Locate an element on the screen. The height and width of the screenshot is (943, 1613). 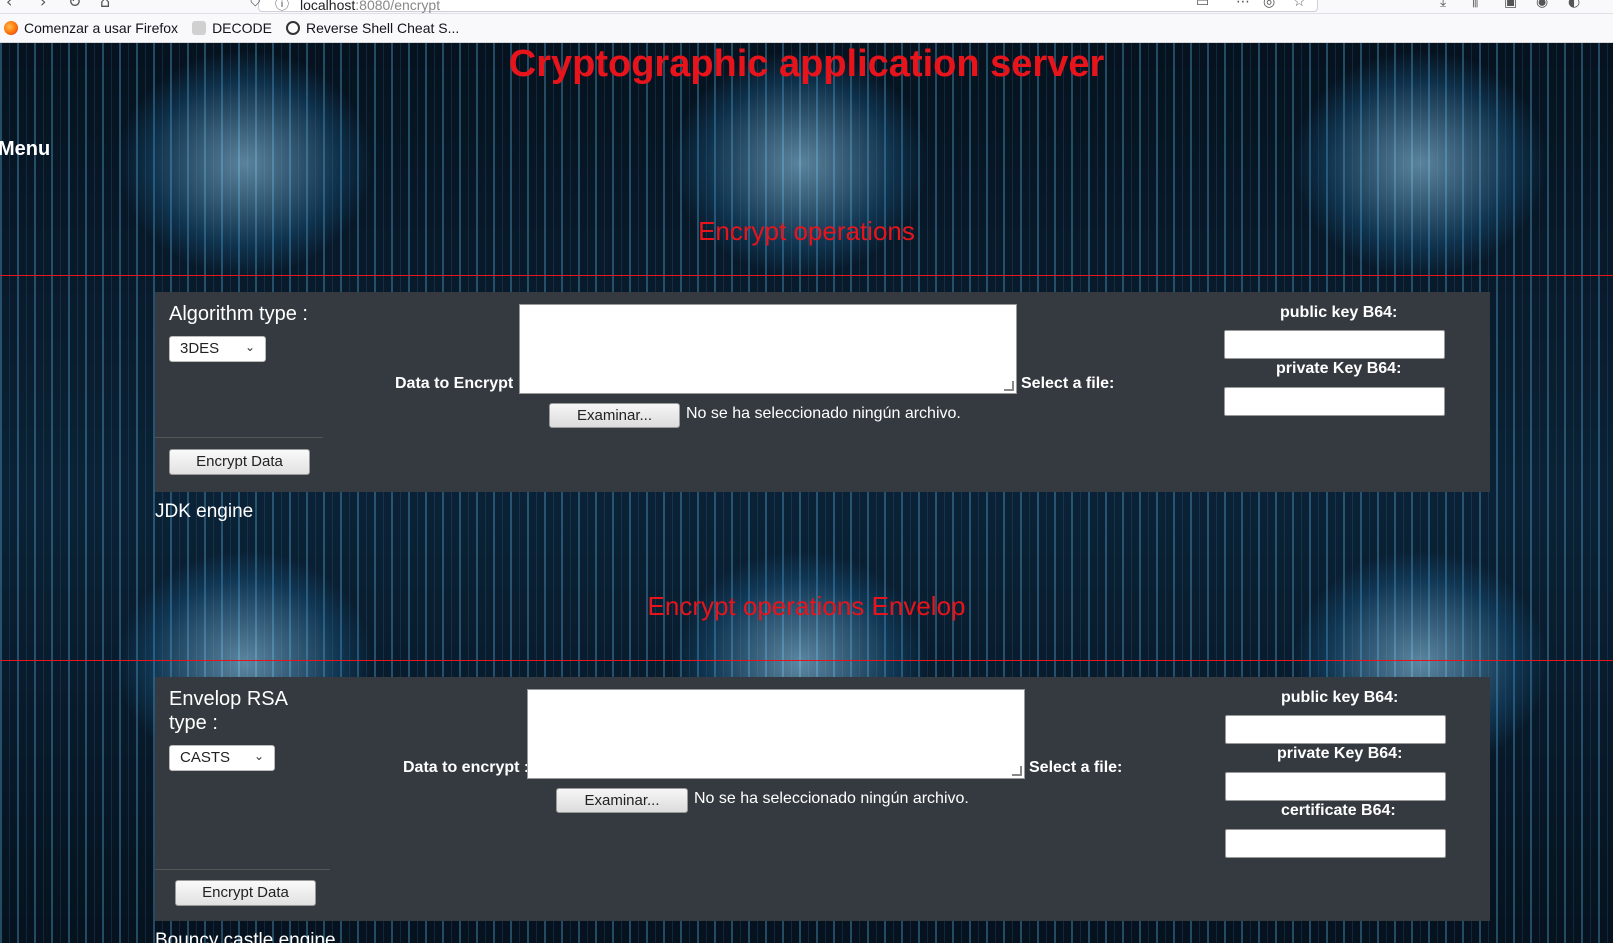
url-host: localhost is located at coordinates (328, 6).